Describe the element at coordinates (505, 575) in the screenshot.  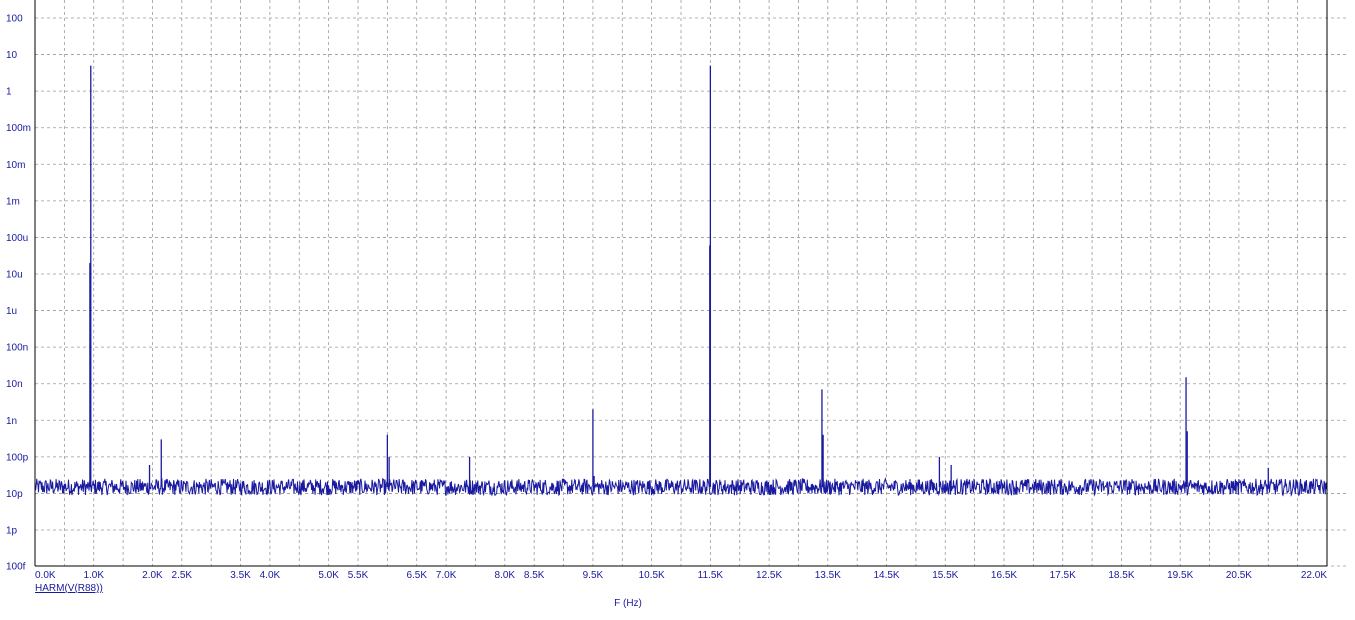
I see `x-tick-label: 8.0K` at that location.